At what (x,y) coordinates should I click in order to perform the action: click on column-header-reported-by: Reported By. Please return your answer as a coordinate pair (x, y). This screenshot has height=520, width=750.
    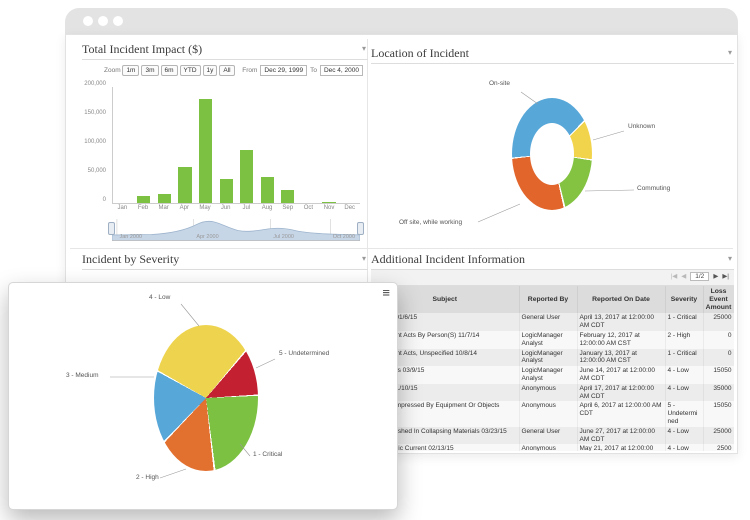
    Looking at the image, I should click on (548, 300).